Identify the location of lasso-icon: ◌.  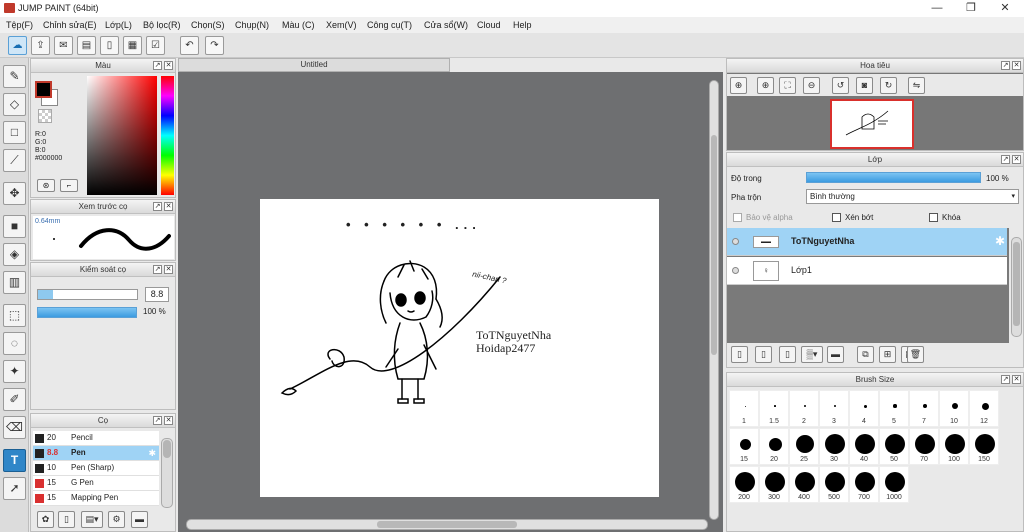
(14, 343).